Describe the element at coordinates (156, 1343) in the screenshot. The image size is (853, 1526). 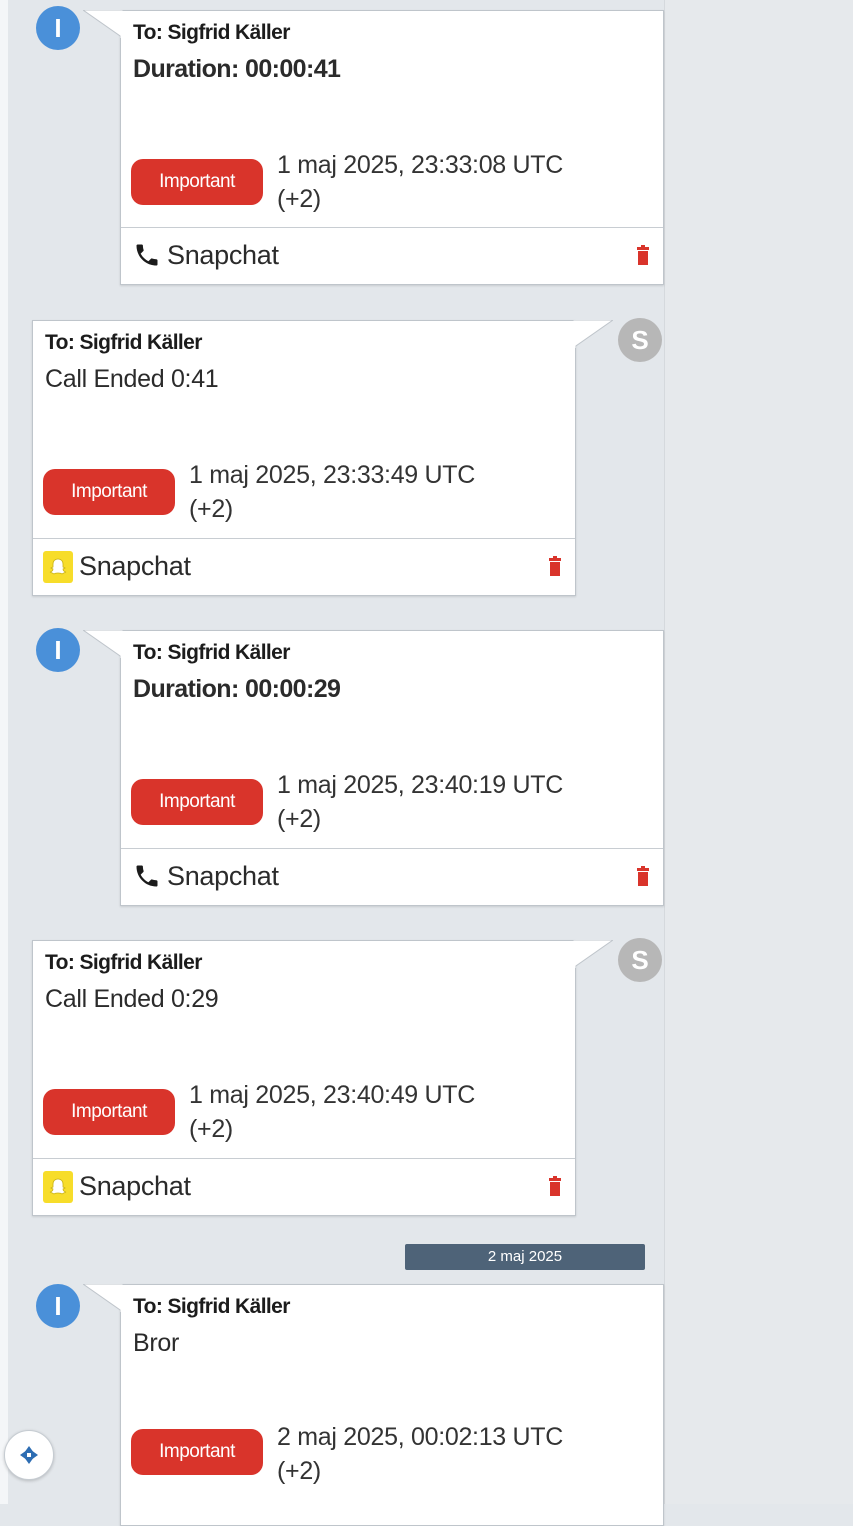
I see `message-body: Bror` at that location.